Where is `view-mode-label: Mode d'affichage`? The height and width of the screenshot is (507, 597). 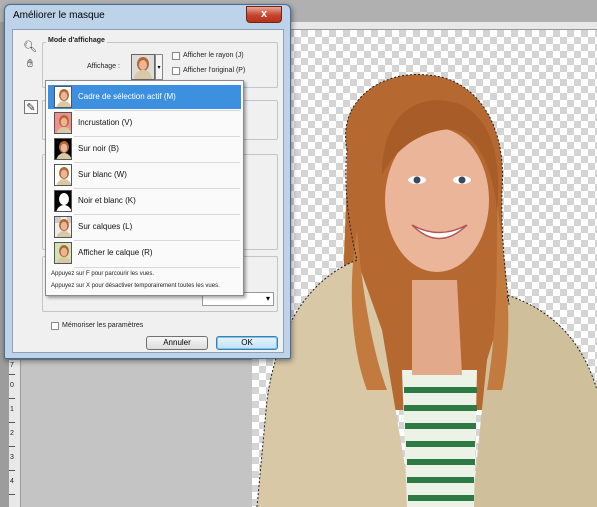 view-mode-label: Mode d'affichage is located at coordinates (76, 40).